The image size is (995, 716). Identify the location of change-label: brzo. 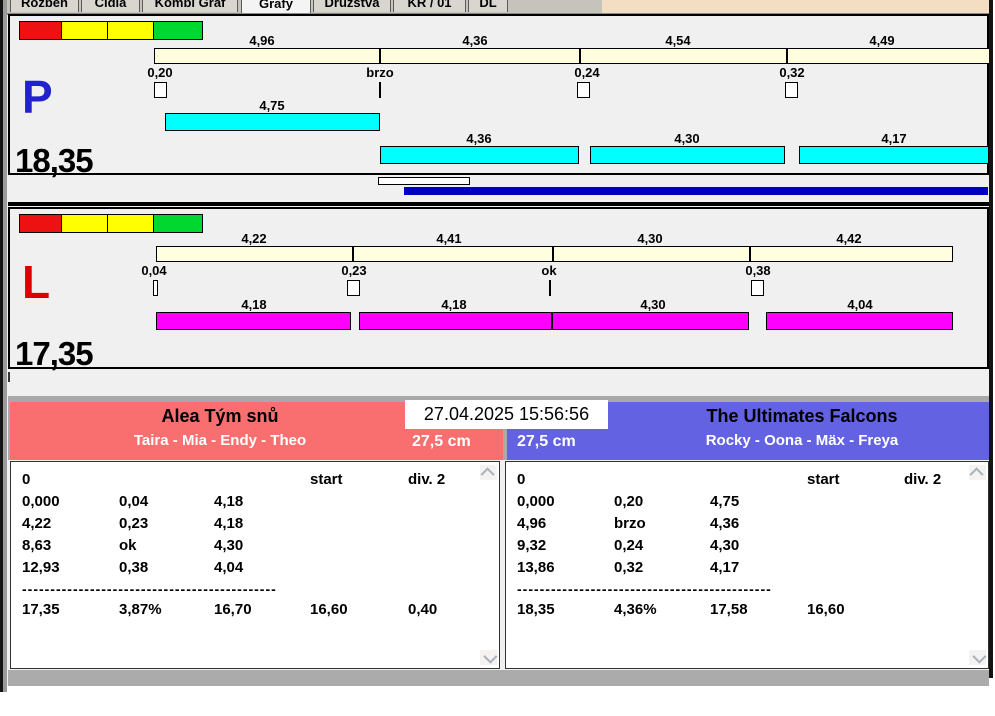
(380, 72).